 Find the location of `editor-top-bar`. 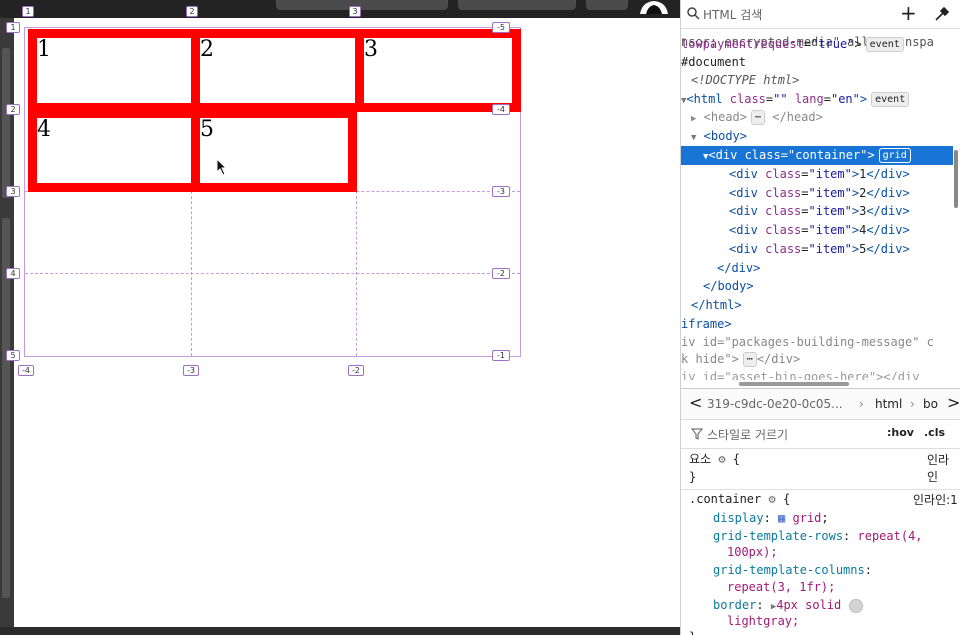

editor-top-bar is located at coordinates (340, 9).